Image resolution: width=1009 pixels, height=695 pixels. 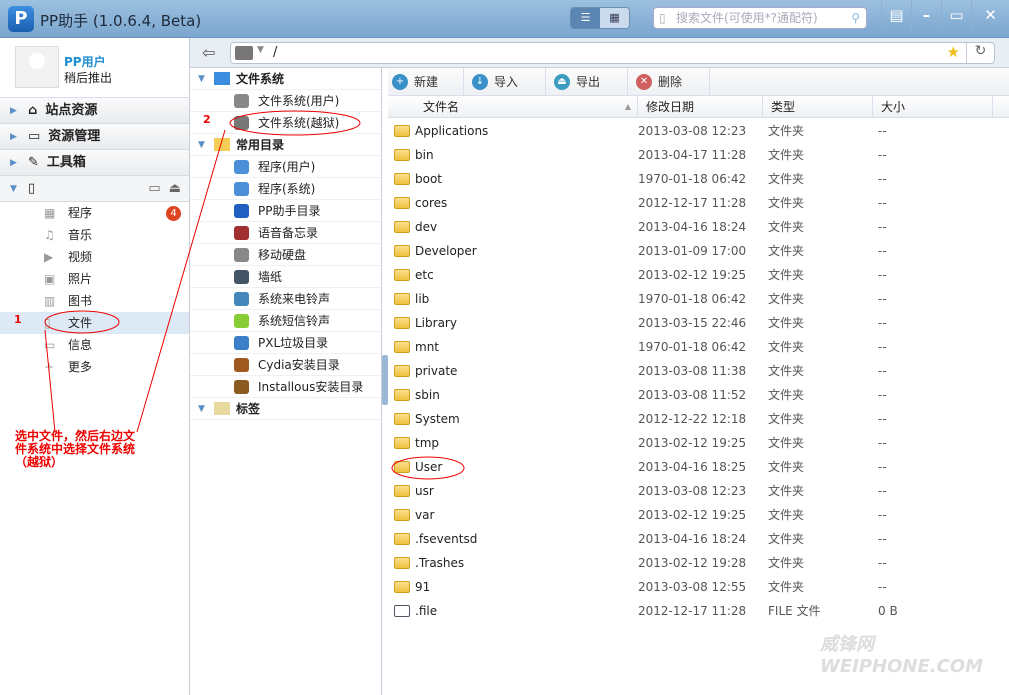 I want to click on table-row: .file 2012-12-17 11:28 FILE 文件 0 B, so click(x=698, y=611).